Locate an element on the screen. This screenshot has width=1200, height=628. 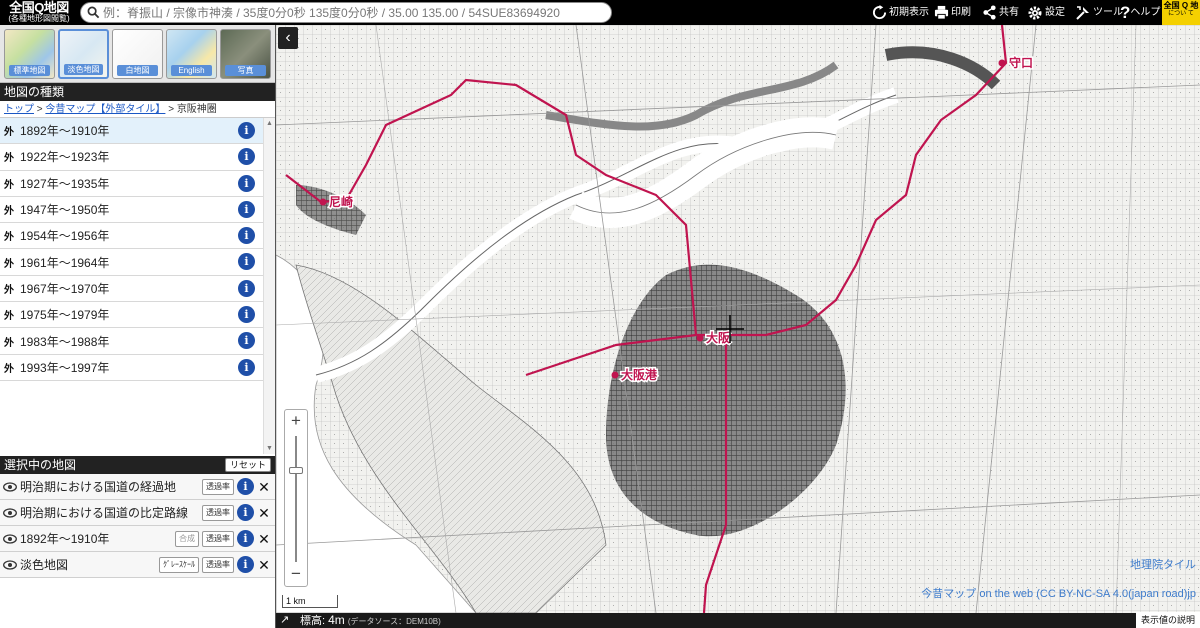
map-type-label: 1961年～1964年 is located at coordinates (65, 262).